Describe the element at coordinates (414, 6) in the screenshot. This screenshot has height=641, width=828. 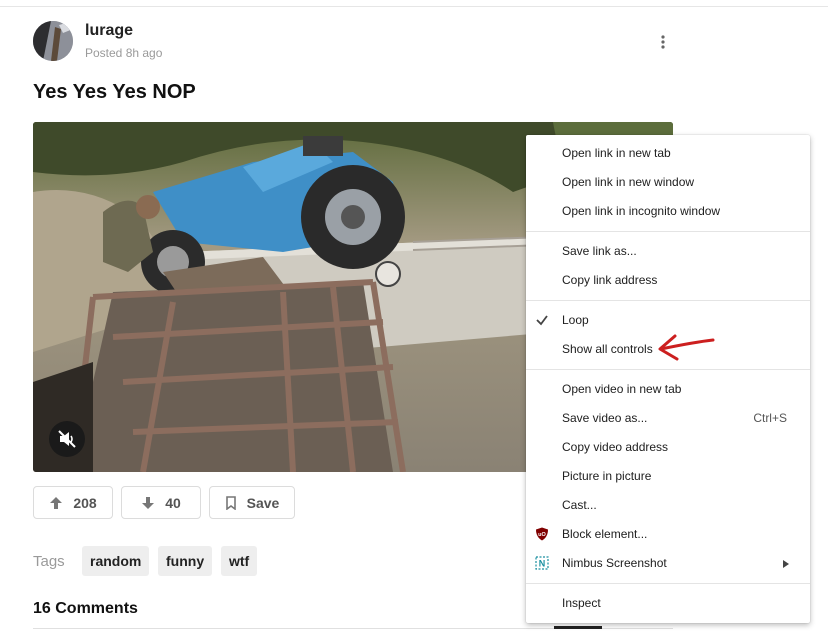
I see `top-divider` at that location.